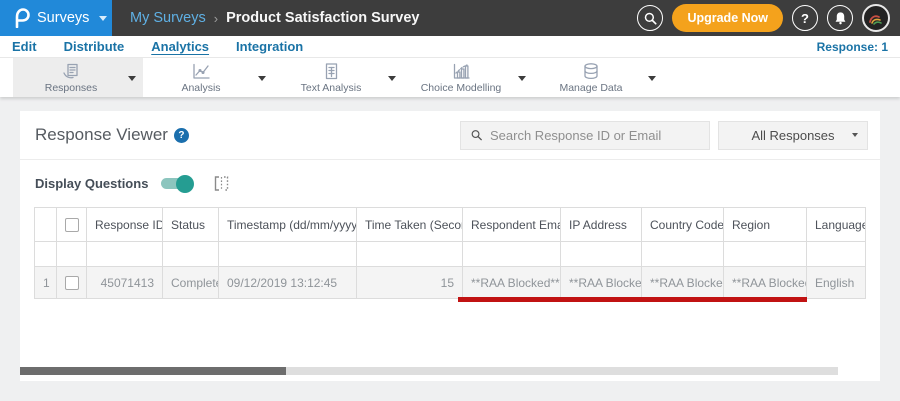  I want to click on select-all-header, so click(71, 224).